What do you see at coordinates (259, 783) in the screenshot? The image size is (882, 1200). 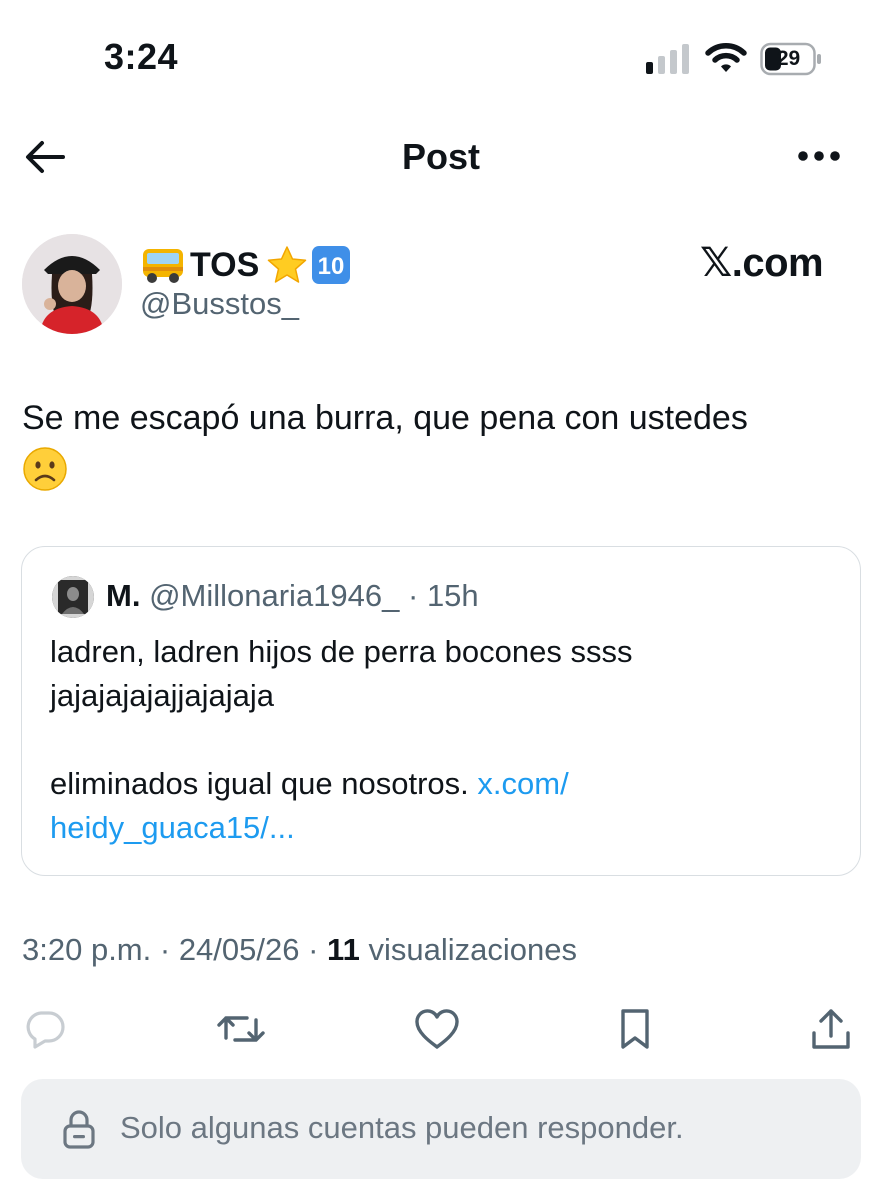 I see `quoted-text-body: eliminados igual que nosotros.` at bounding box center [259, 783].